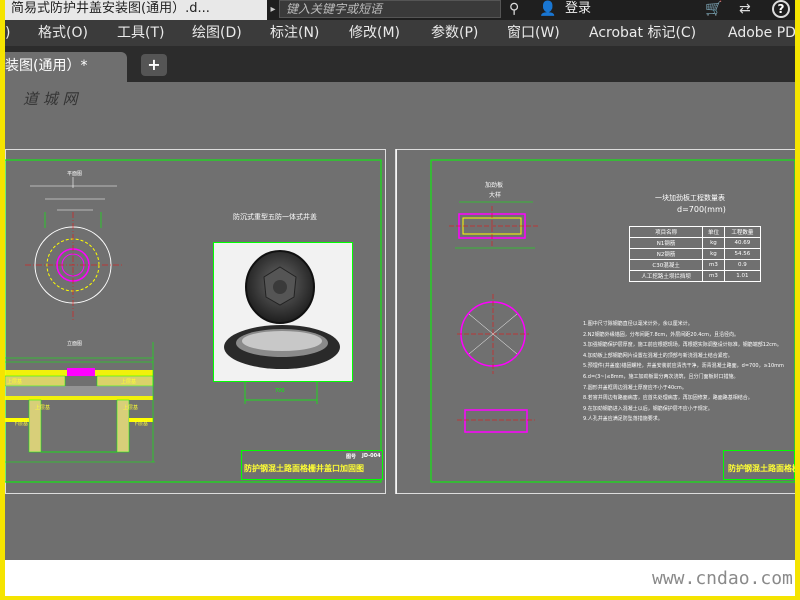 The image size is (800, 600). What do you see at coordinates (668, 398) in the screenshot?
I see `note-line: 8.若窨井周边有路面病害，应首先处理病害，再加固修复，路面路基相结合。` at bounding box center [668, 398].